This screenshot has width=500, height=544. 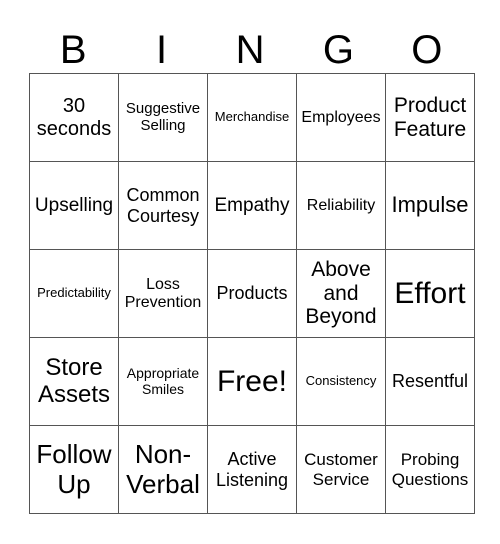 I want to click on header-letter-o: O, so click(x=427, y=50).